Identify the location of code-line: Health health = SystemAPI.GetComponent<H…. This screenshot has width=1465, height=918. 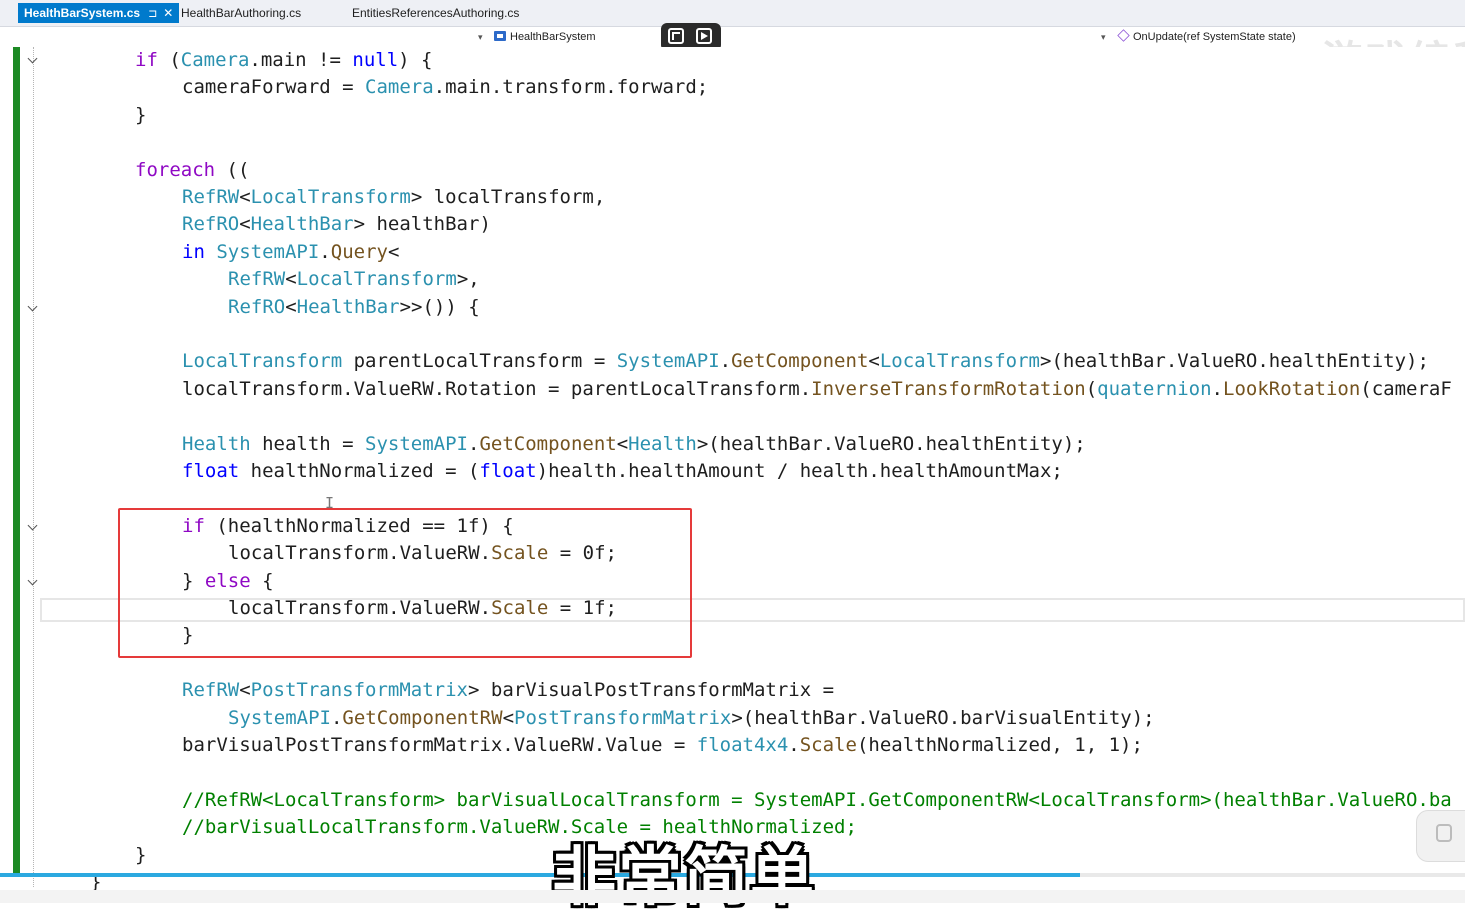
(634, 444).